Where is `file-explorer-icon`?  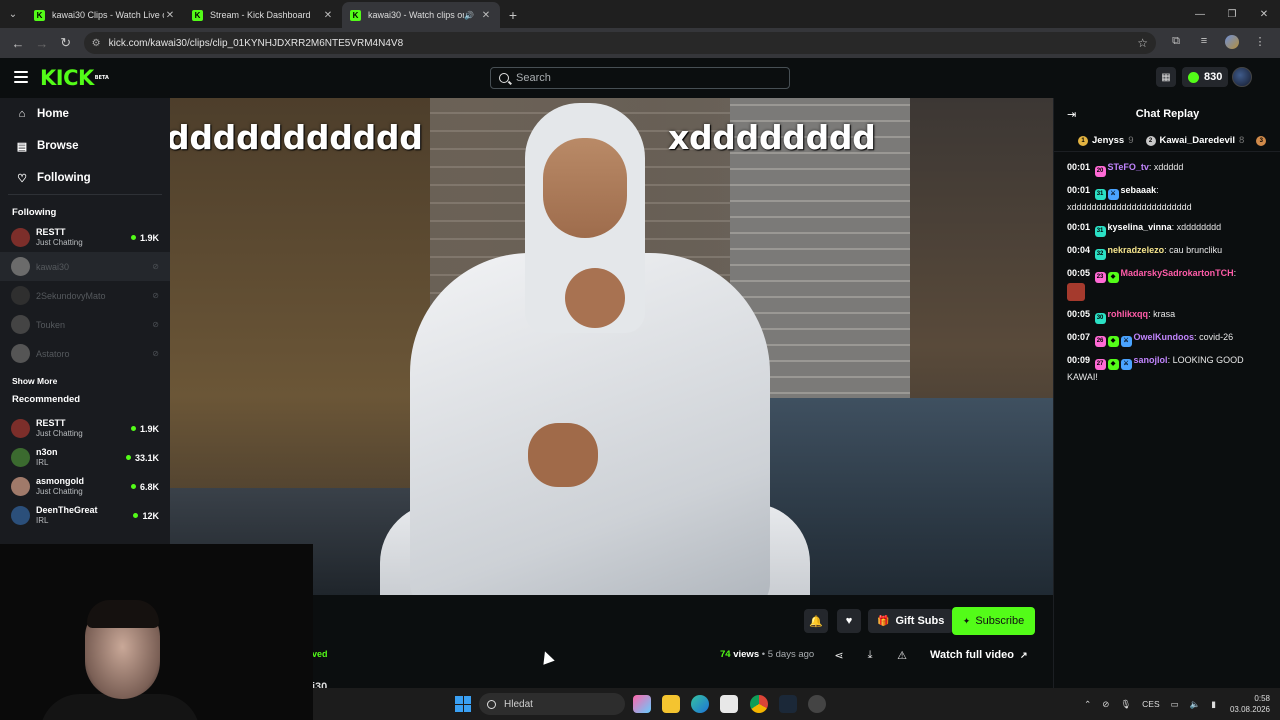
file-explorer-icon is located at coordinates (671, 704).